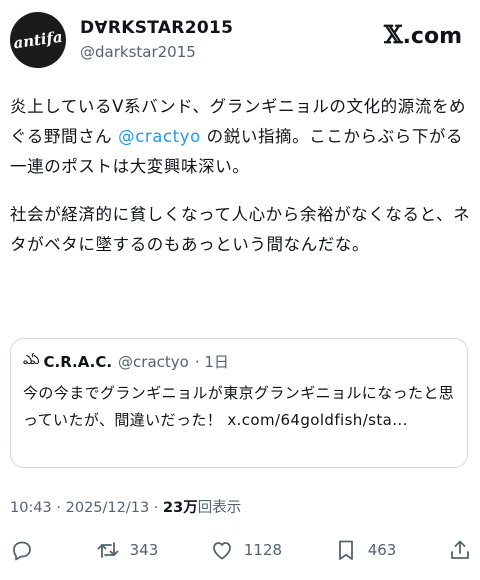  What do you see at coordinates (31, 360) in the screenshot?
I see `quote-avatar-icon: ఎఏ` at bounding box center [31, 360].